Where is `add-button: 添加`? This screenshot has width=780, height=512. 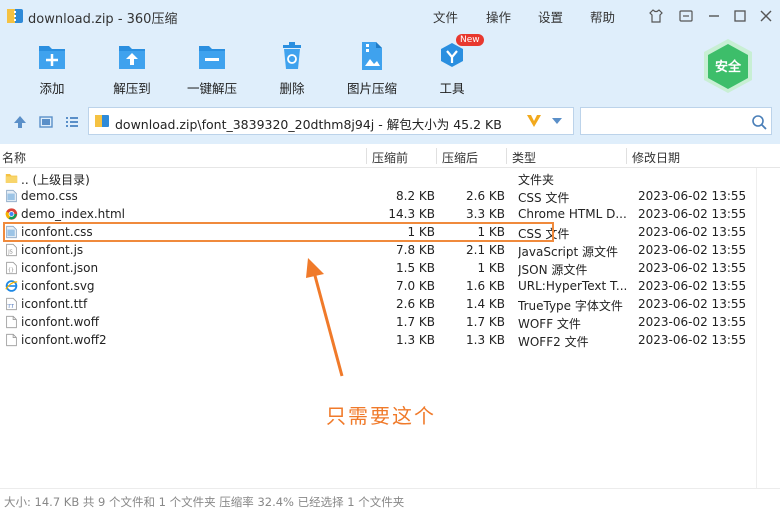 add-button: 添加 is located at coordinates (52, 66).